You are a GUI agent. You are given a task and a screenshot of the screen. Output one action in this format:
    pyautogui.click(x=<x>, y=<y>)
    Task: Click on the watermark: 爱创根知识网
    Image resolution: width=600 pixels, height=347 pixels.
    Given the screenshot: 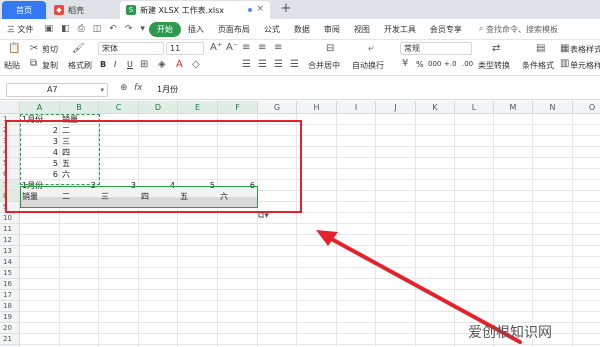 What is the action you would take?
    pyautogui.click(x=510, y=333)
    